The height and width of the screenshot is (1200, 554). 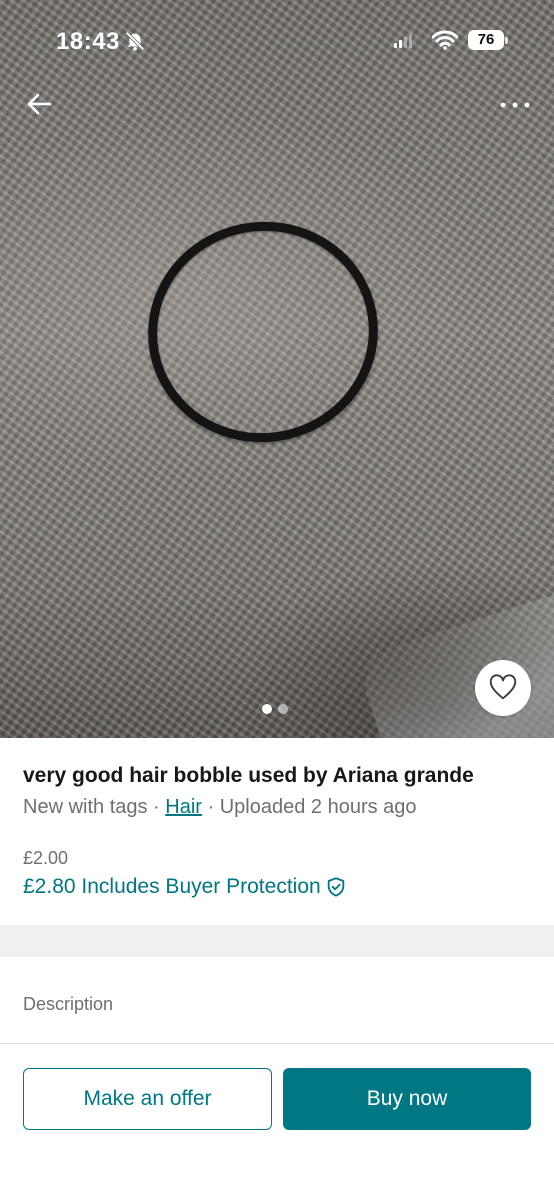 What do you see at coordinates (277, 1043) in the screenshot?
I see `divider-line` at bounding box center [277, 1043].